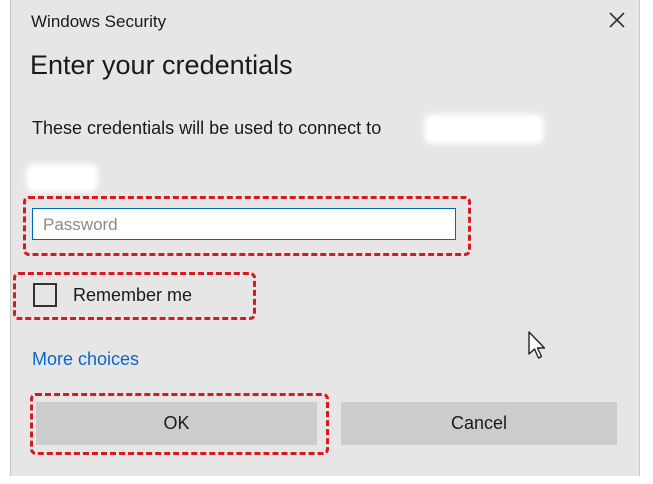 This screenshot has height=484, width=653. What do you see at coordinates (45, 295) in the screenshot?
I see `remember-me-checkbox` at bounding box center [45, 295].